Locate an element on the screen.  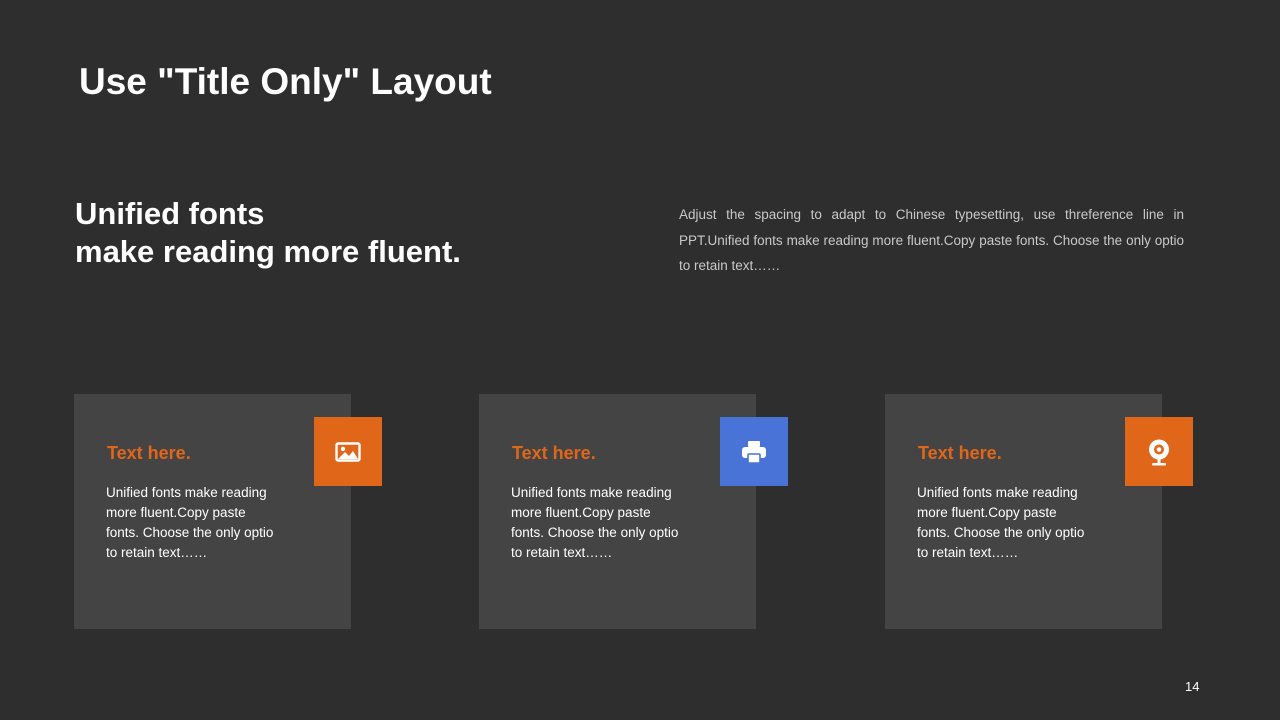
printer-icon is located at coordinates (754, 452).